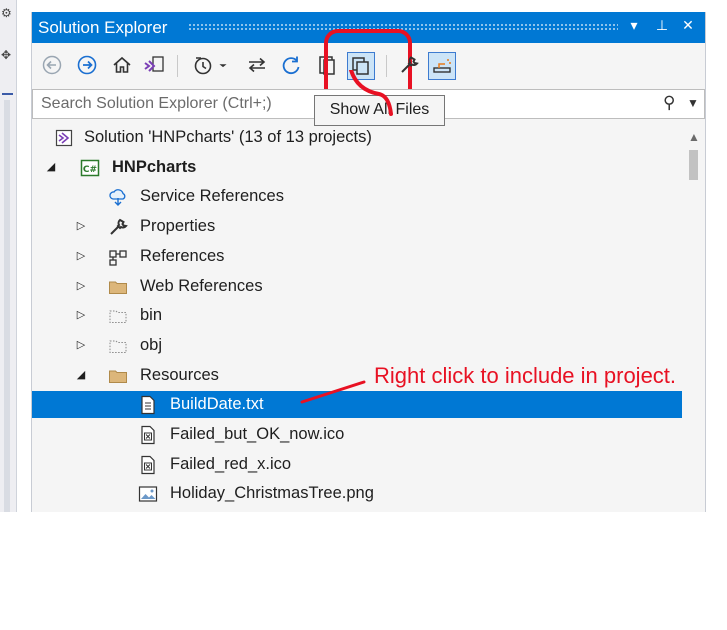 This screenshot has width=727, height=630. I want to click on move-handle-icon: ✥, so click(6, 55).